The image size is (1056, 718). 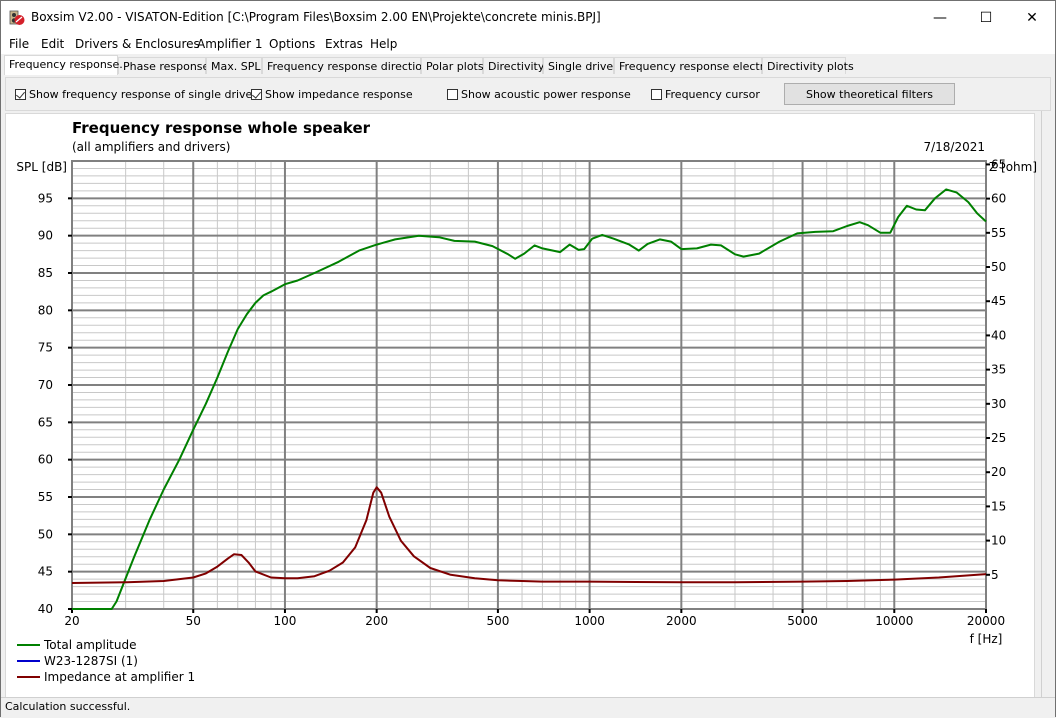 What do you see at coordinates (45, 198) in the screenshot?
I see `y-tick-label: 95` at bounding box center [45, 198].